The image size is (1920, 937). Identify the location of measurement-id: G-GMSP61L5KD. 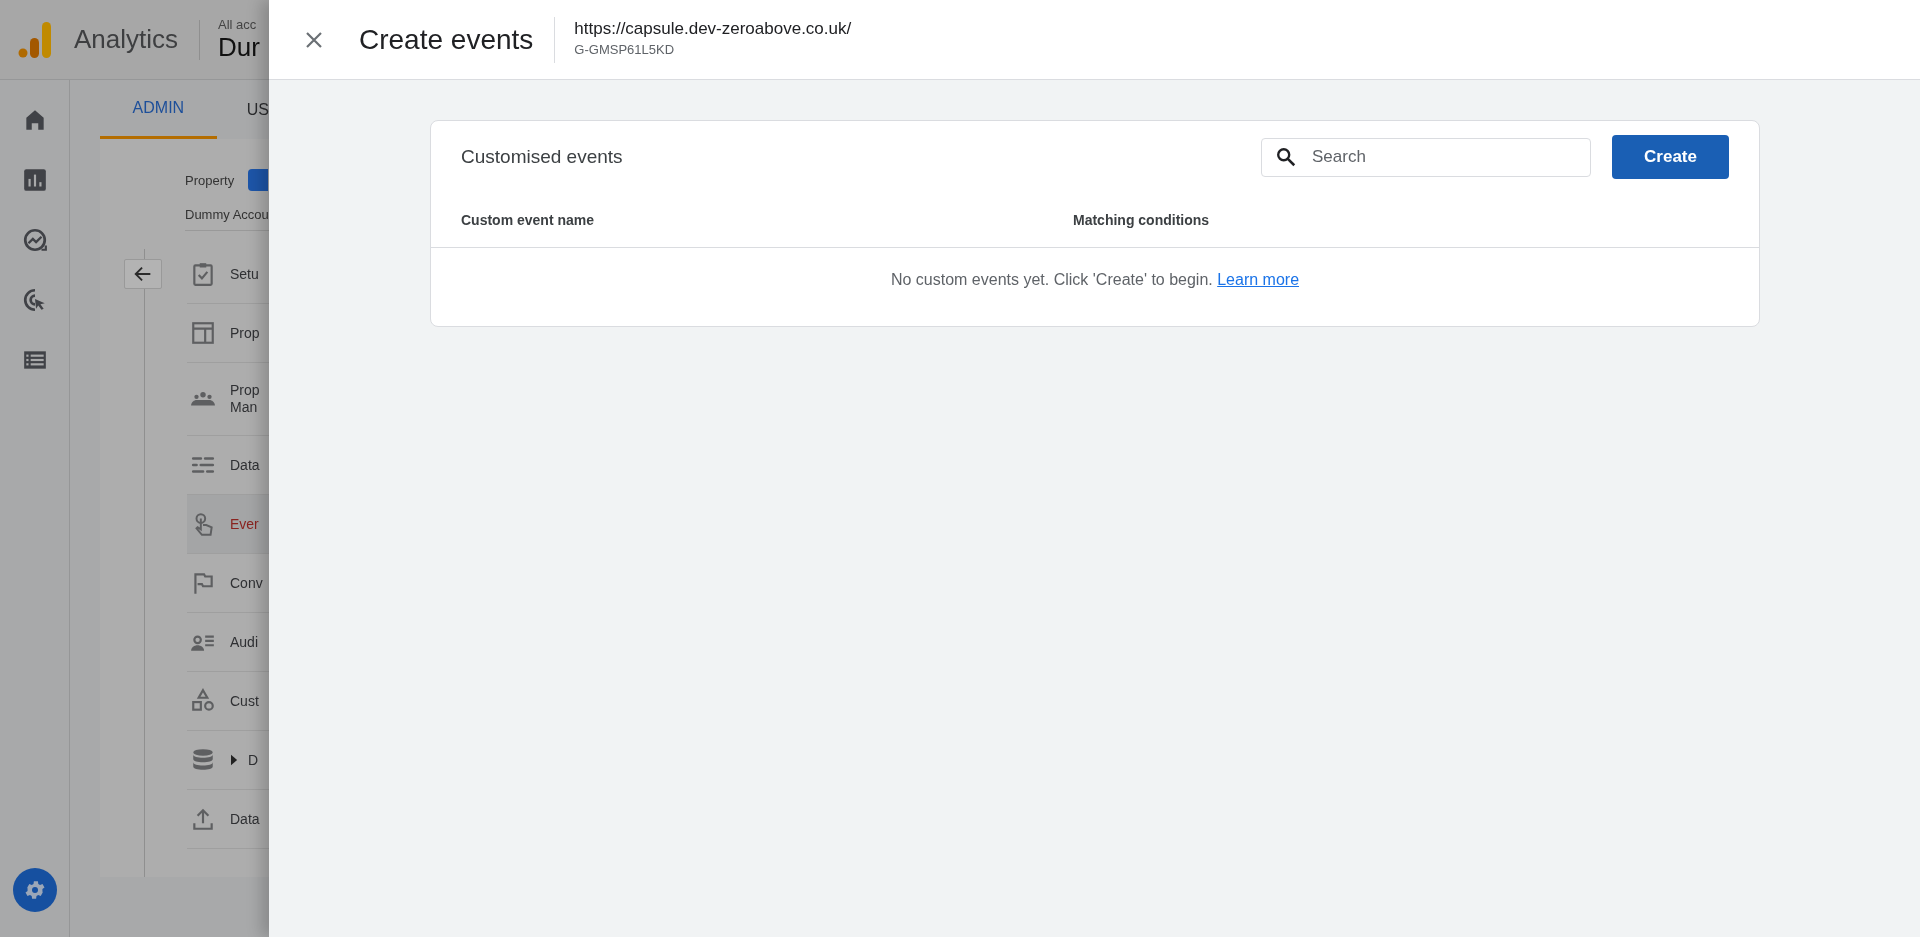
(625, 49).